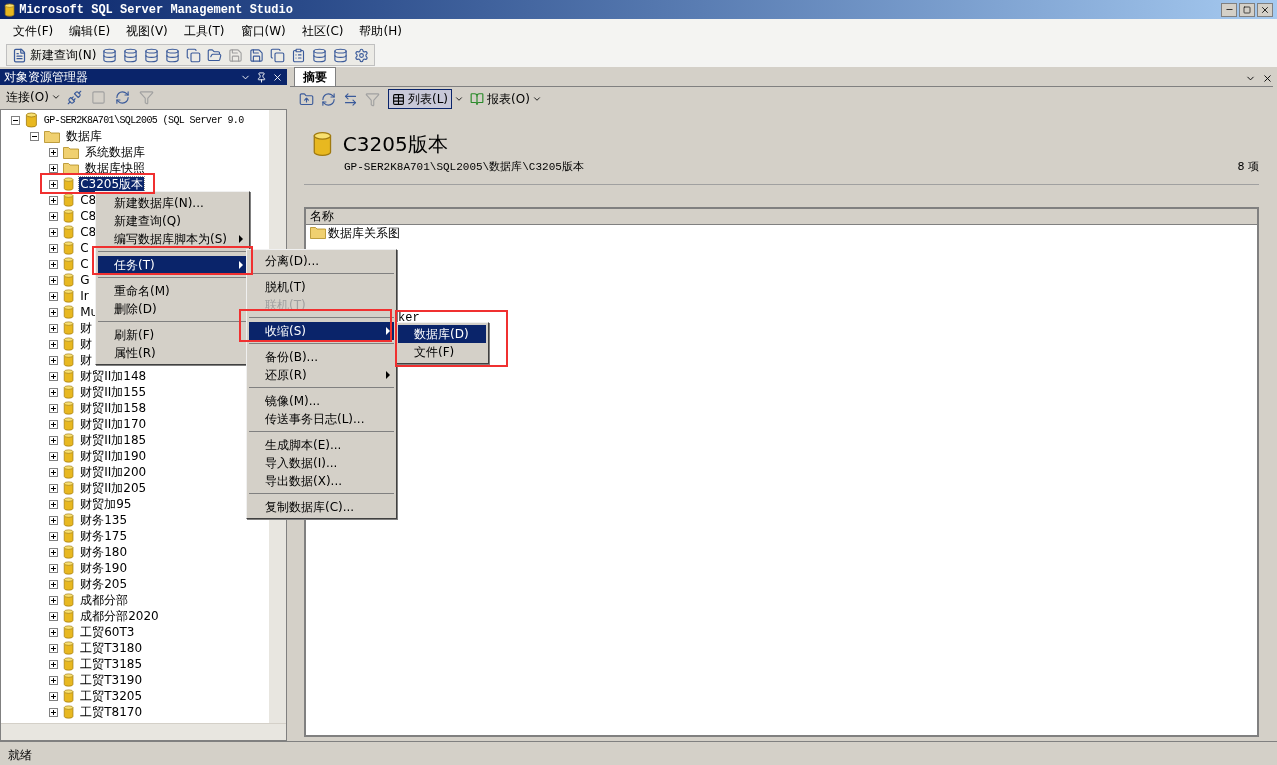 This screenshot has height=765, width=1277. Describe the element at coordinates (113, 392) in the screenshot. I see `tree-item: 财贸II加155` at that location.